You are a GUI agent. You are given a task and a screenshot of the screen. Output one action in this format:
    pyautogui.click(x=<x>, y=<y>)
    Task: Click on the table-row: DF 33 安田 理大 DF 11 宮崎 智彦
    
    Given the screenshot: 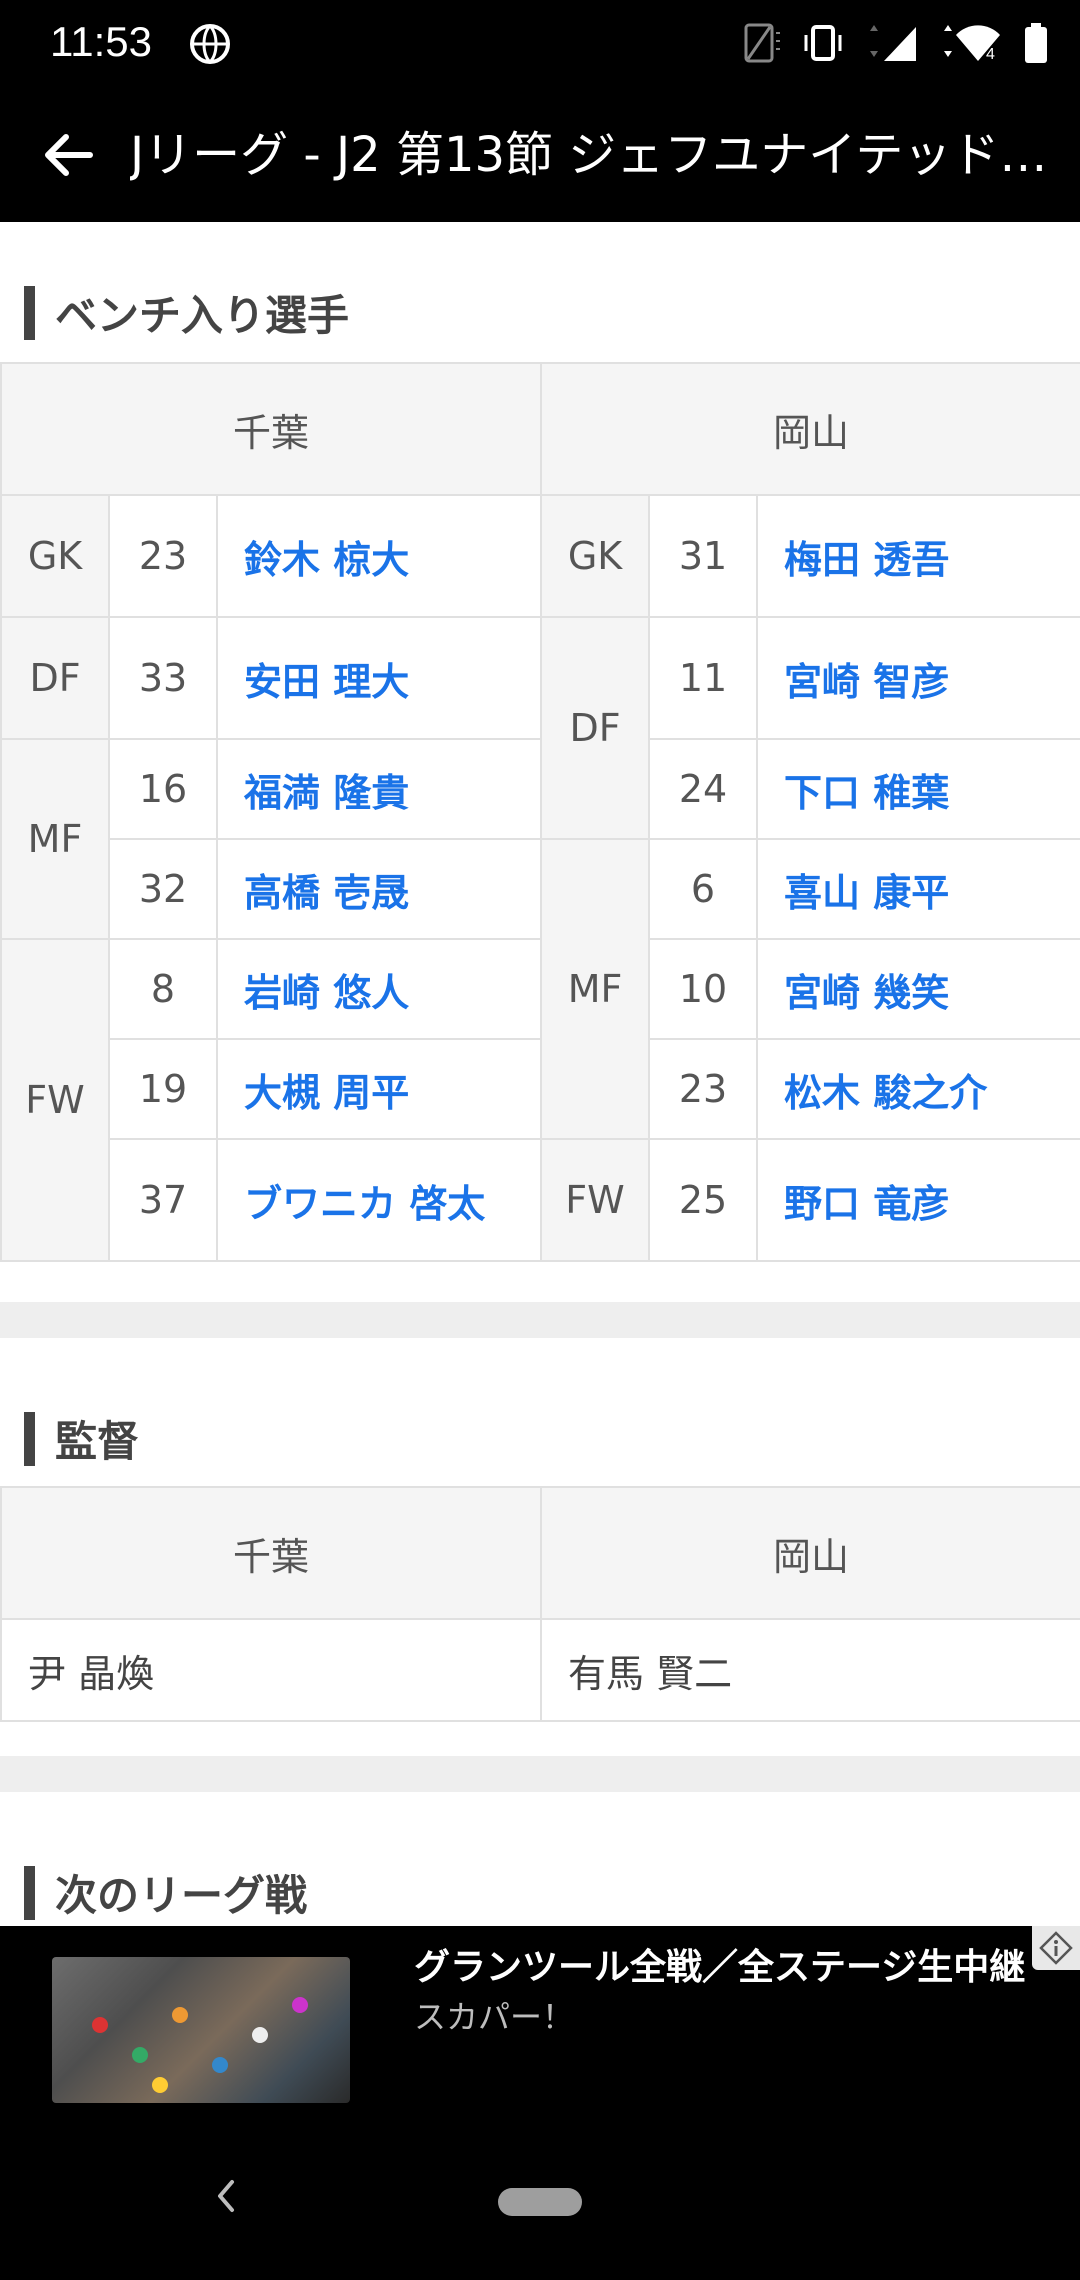 What is the action you would take?
    pyautogui.click(x=540, y=728)
    